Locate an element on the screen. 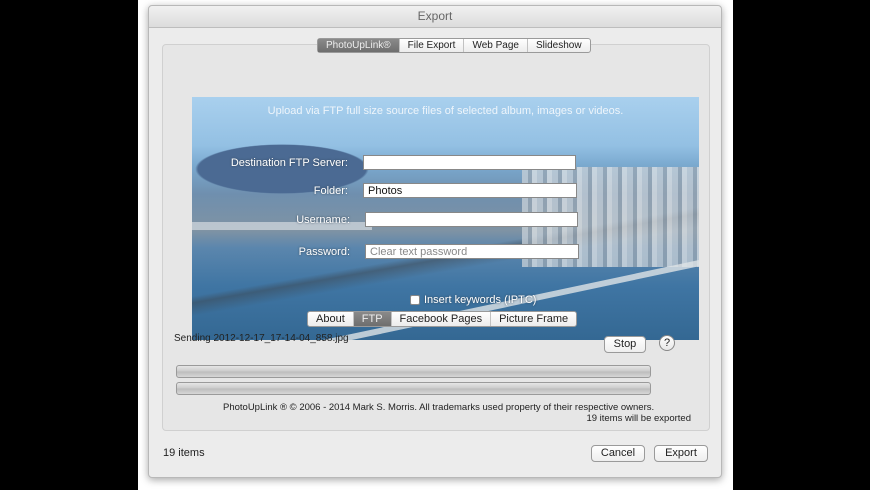  tab-web-page: Web Page is located at coordinates (496, 45).